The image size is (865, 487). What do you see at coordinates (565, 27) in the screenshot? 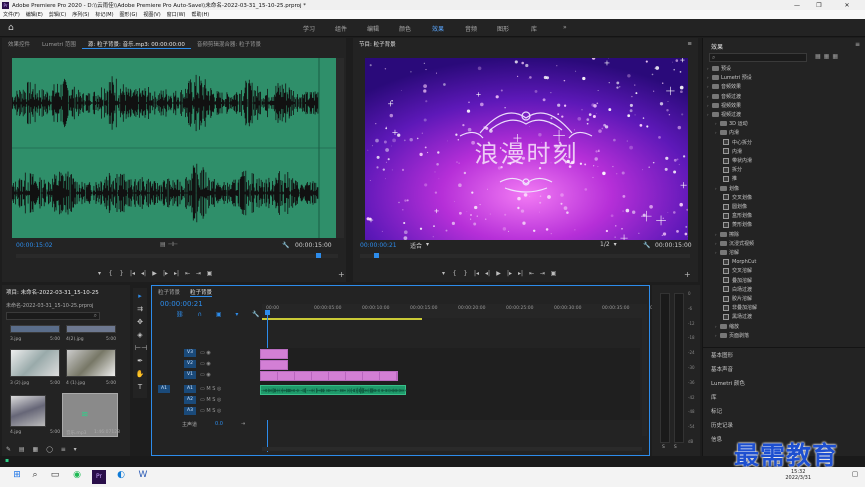
I see `workspace-more: »` at bounding box center [565, 27].